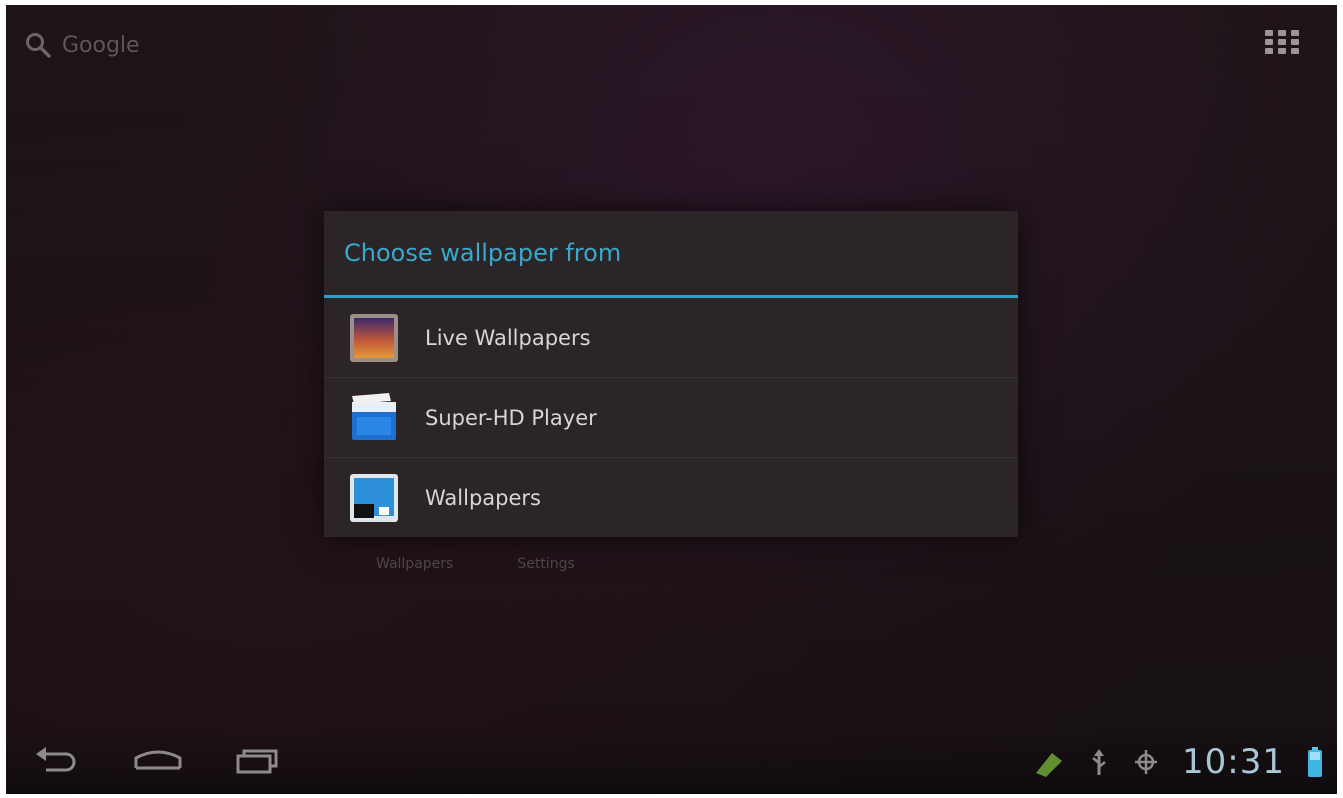 This screenshot has height=798, width=1343. Describe the element at coordinates (483, 497) in the screenshot. I see `option-label: Wallpapers` at that location.